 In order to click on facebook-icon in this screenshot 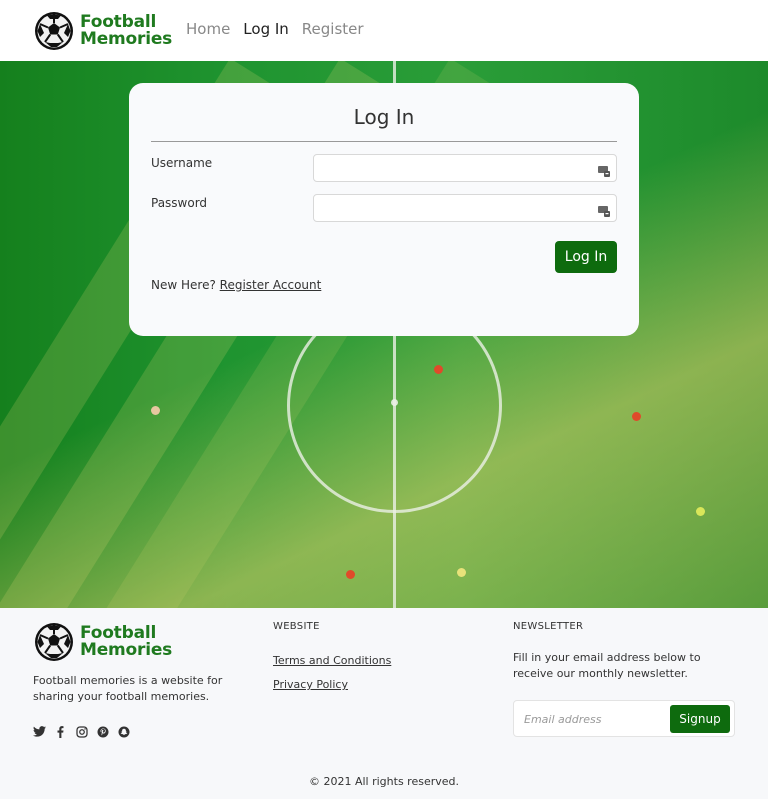, I will do `click(60, 731)`.